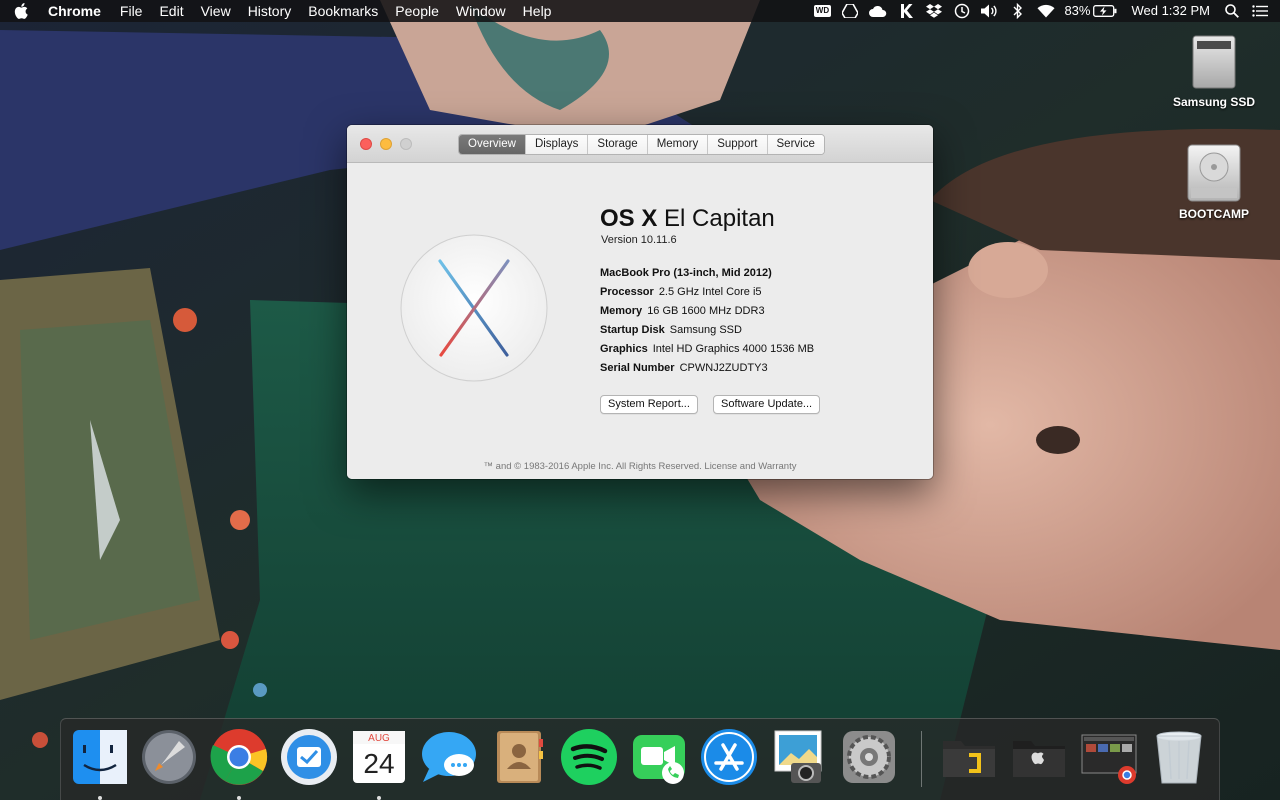 This screenshot has height=800, width=1280. I want to click on dock-item-applications-folder, so click(969, 757).